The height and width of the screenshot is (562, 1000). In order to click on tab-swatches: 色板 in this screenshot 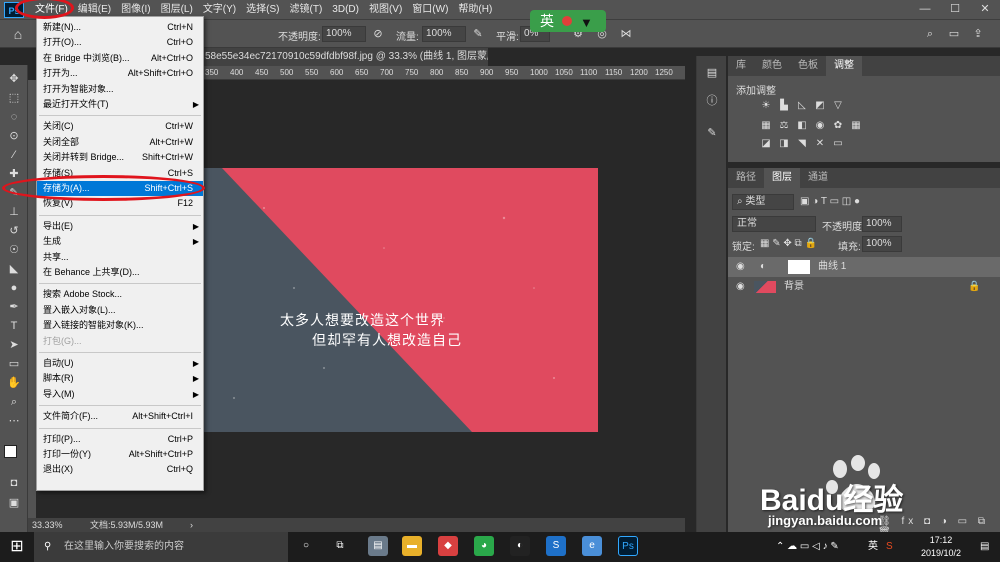, I will do `click(808, 66)`.